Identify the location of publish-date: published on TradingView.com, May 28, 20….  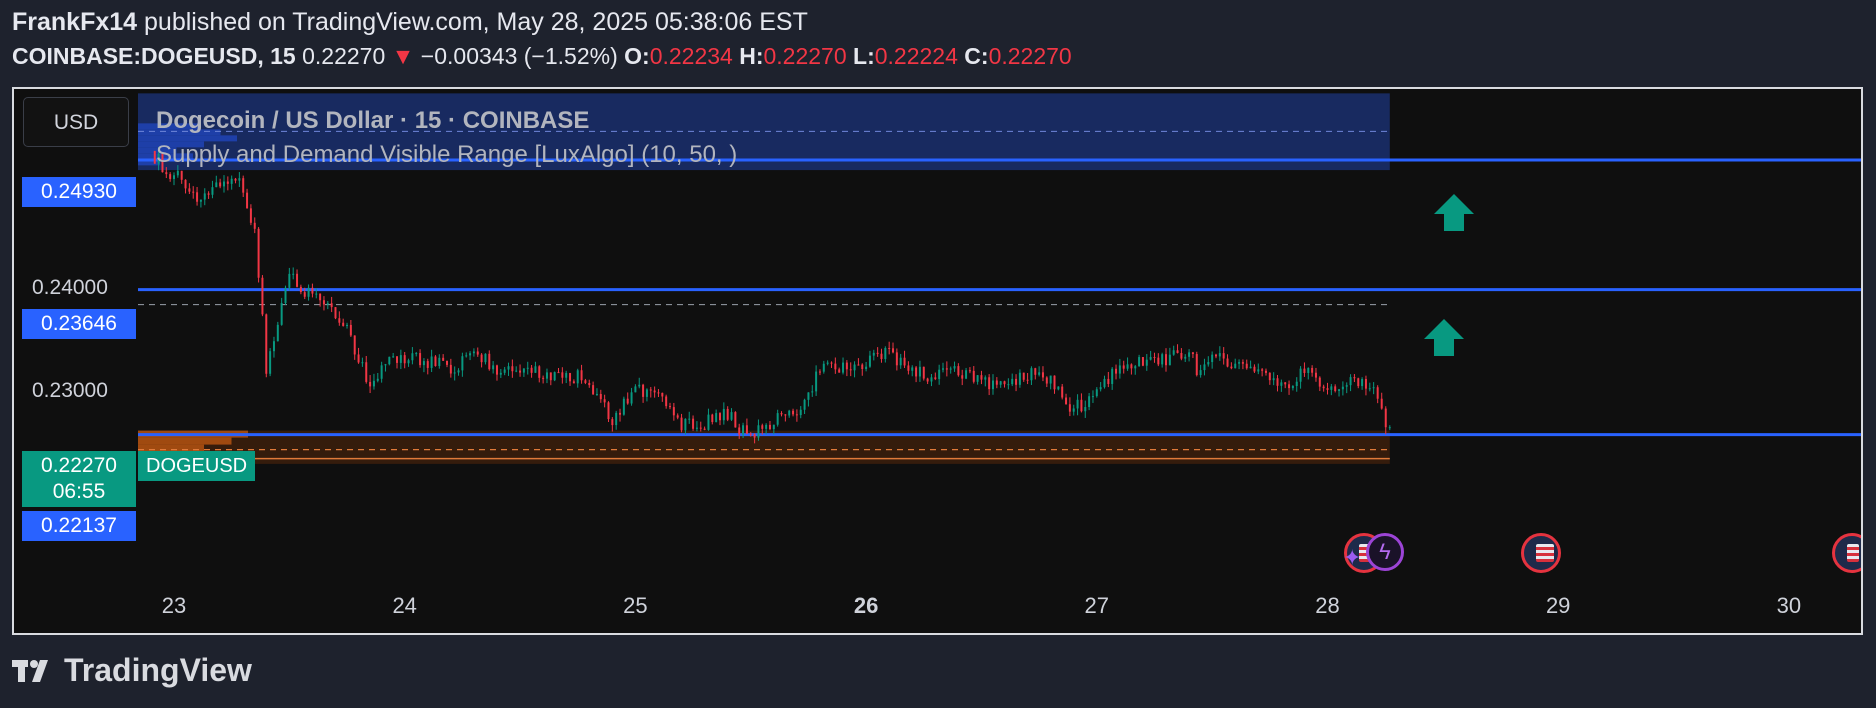
(476, 22).